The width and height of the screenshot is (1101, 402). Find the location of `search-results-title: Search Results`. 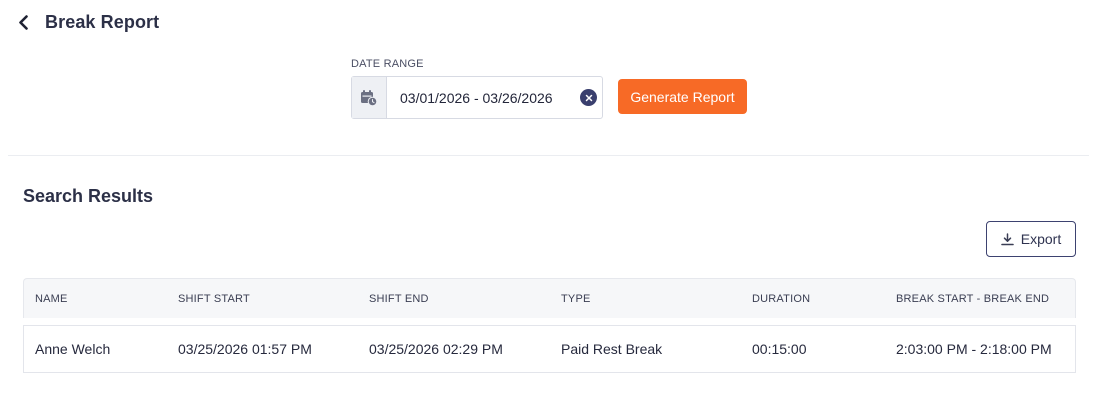

search-results-title: Search Results is located at coordinates (88, 196).